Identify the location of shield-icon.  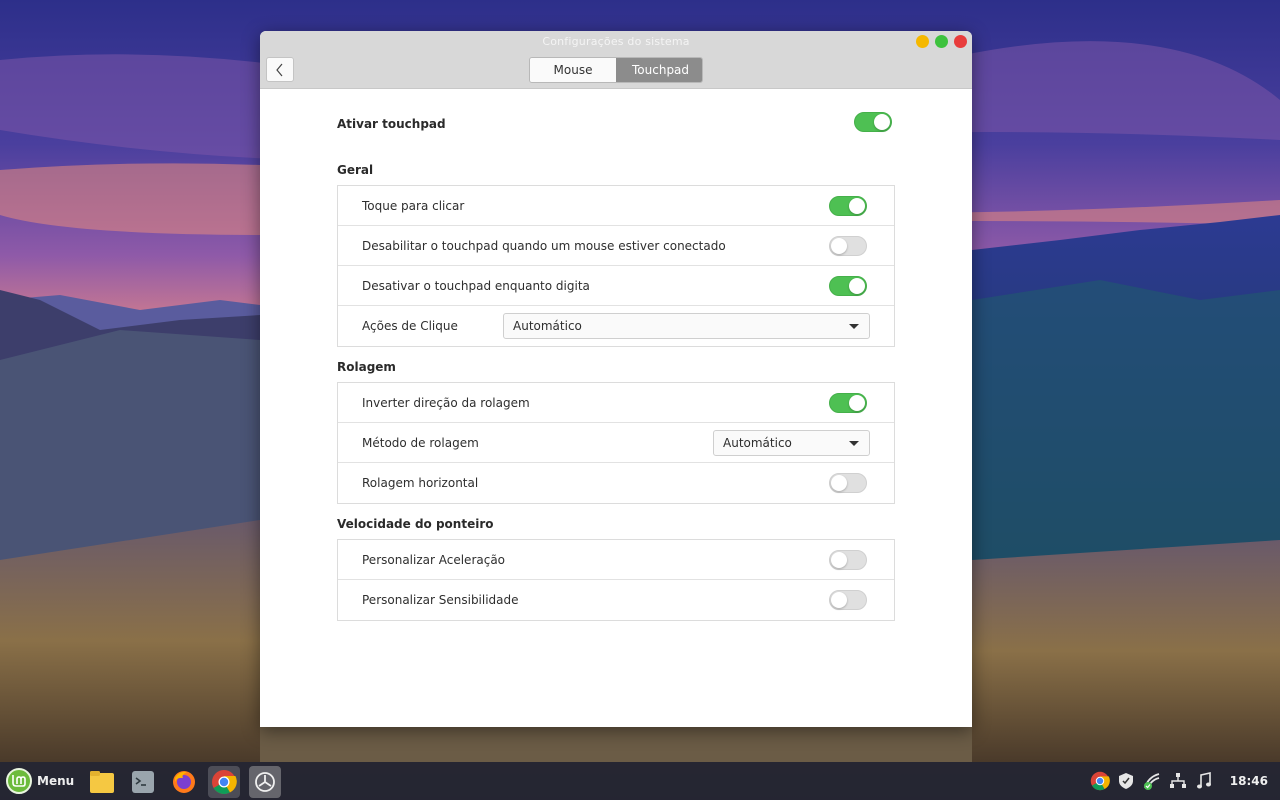
(1125, 781).